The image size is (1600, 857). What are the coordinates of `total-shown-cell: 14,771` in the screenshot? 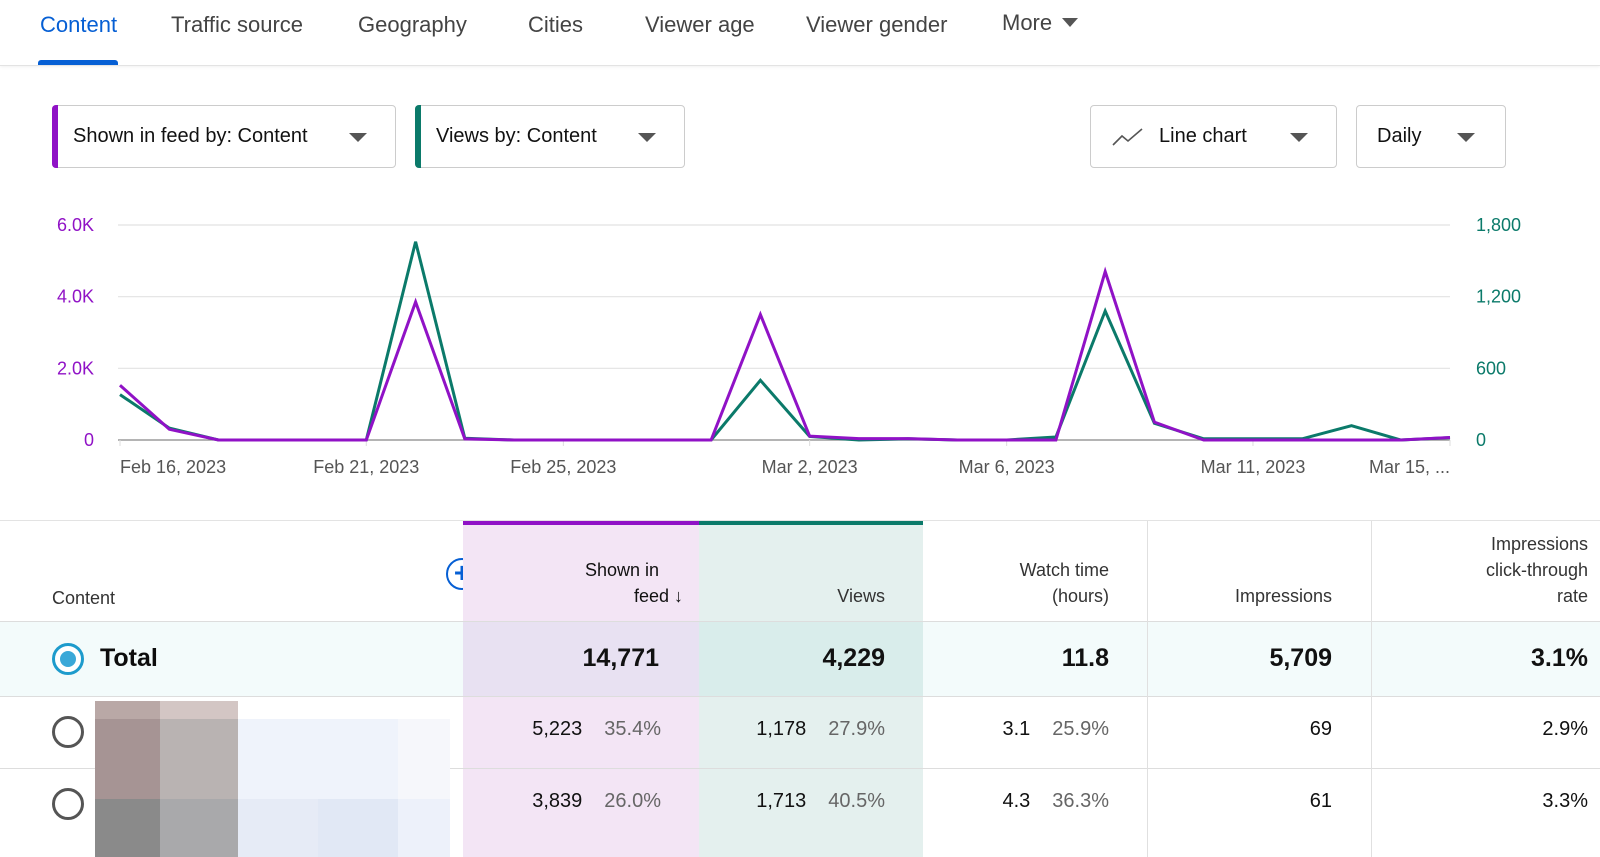 It's located at (581, 659).